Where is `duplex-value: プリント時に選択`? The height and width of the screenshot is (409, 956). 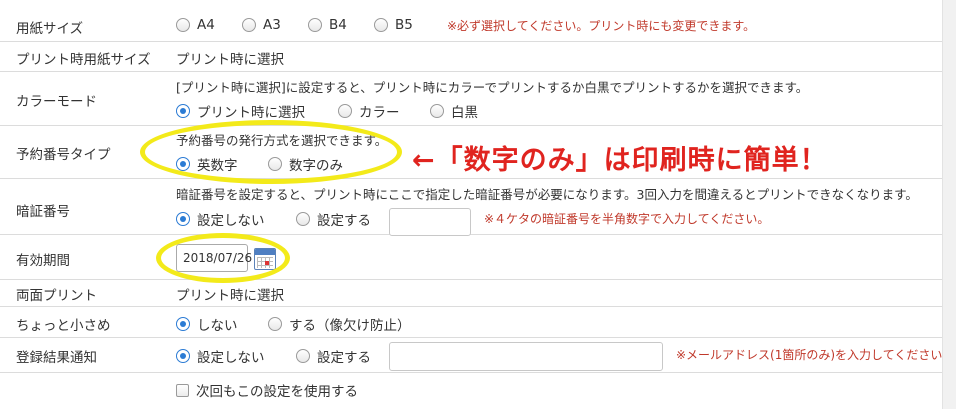 duplex-value: プリント時に選択 is located at coordinates (230, 296).